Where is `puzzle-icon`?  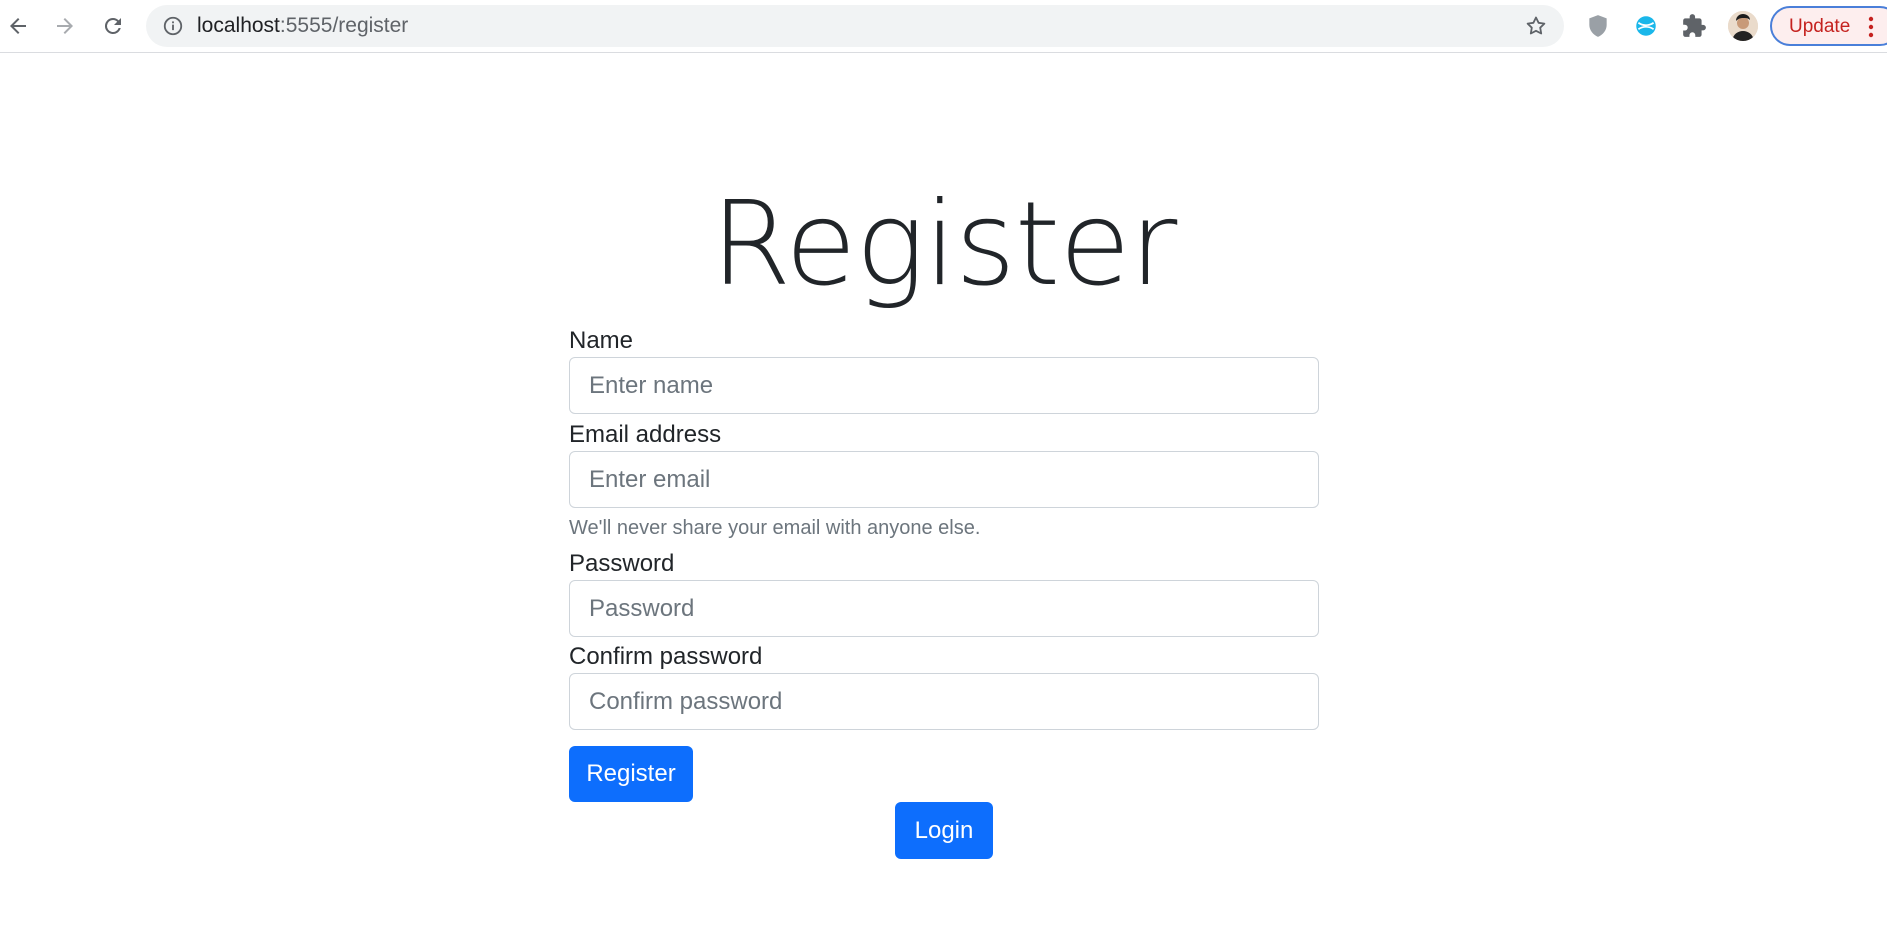 puzzle-icon is located at coordinates (1694, 25).